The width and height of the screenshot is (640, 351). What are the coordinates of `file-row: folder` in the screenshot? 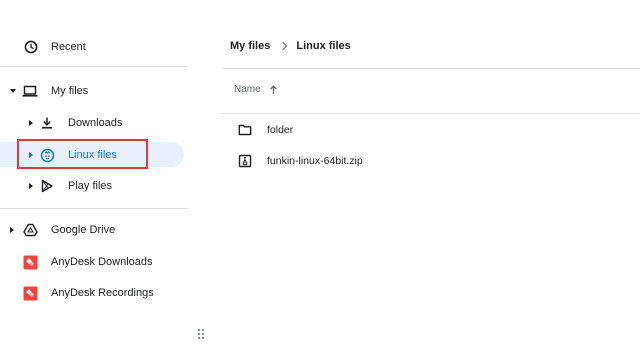 It's located at (431, 130).